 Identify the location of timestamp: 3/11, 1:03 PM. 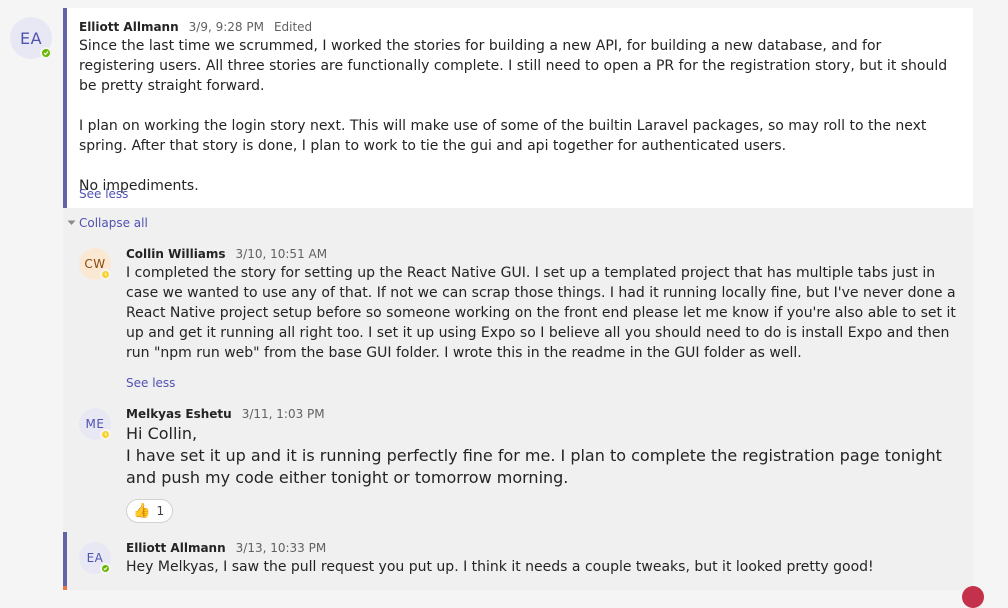
(283, 414).